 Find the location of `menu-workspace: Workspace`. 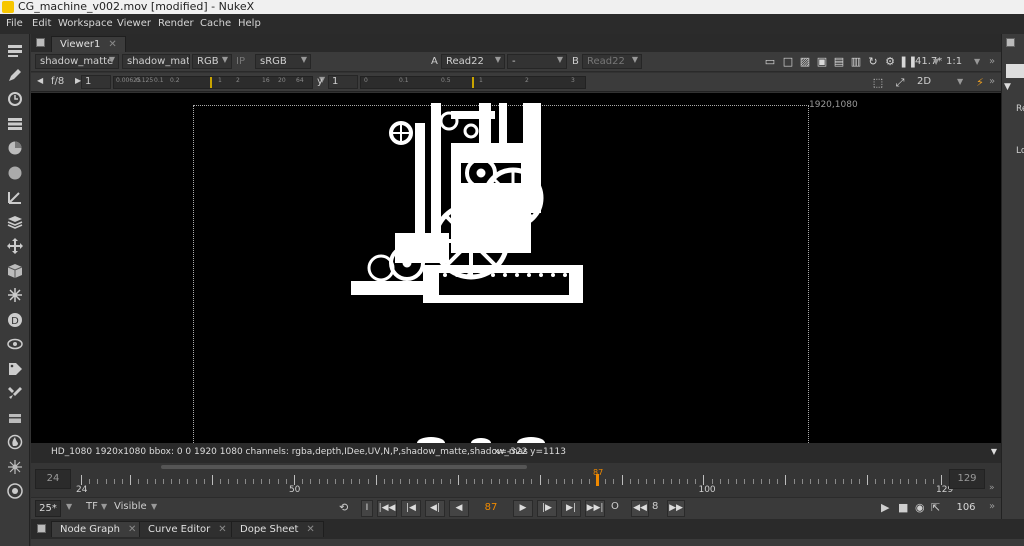

menu-workspace: Workspace is located at coordinates (85, 23).